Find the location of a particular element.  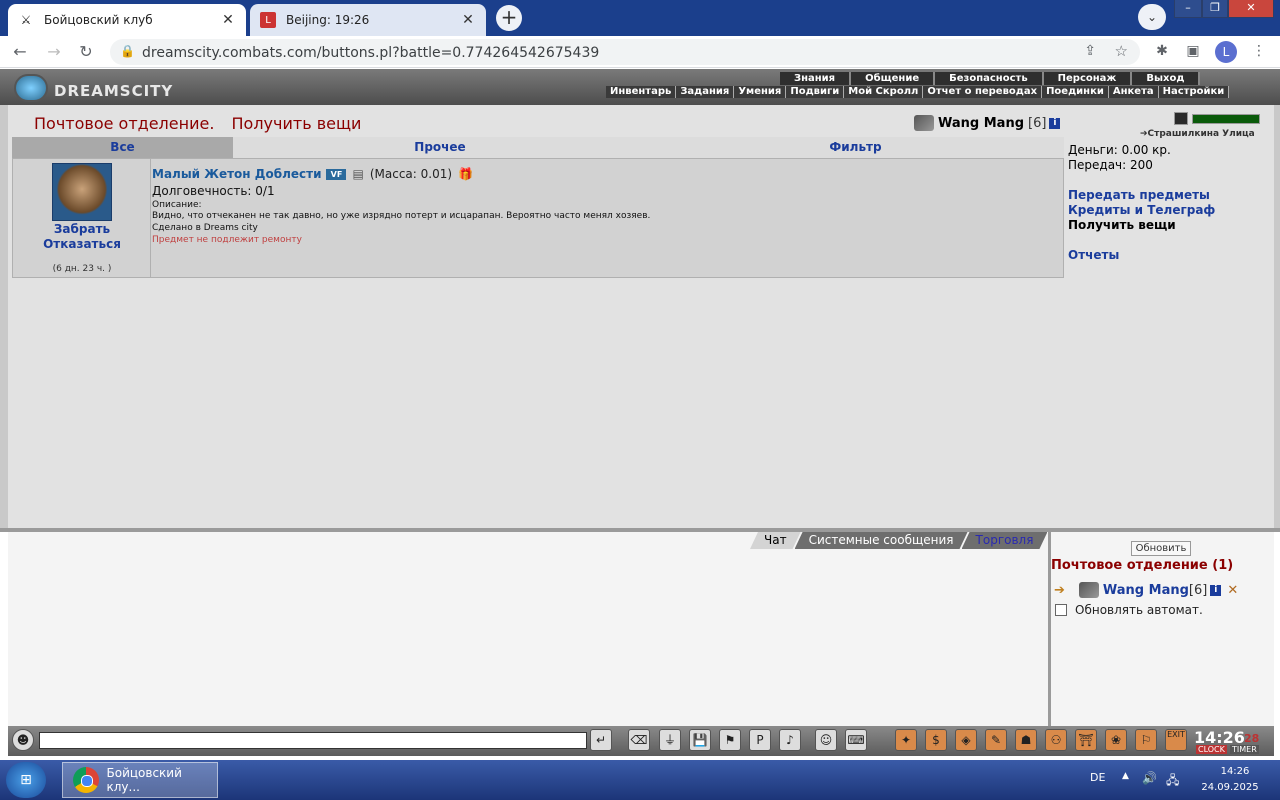

group-icon: ⚇ is located at coordinates (1056, 740).